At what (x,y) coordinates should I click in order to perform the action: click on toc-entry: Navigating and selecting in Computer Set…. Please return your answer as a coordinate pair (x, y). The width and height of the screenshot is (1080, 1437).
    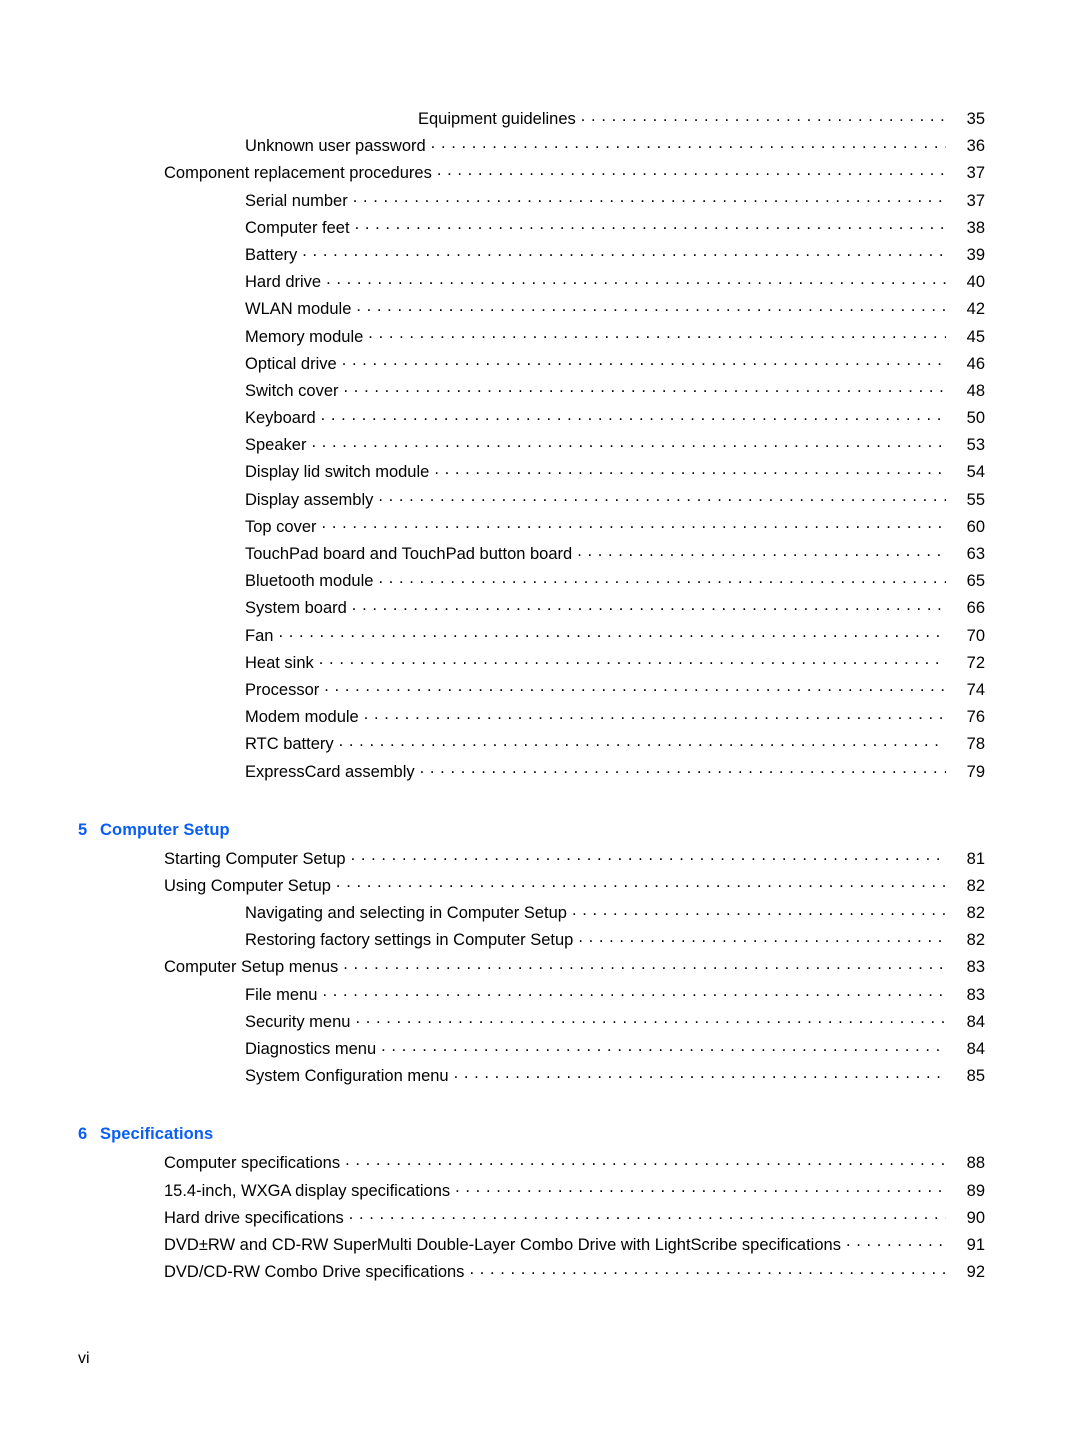
    Looking at the image, I should click on (531, 913).